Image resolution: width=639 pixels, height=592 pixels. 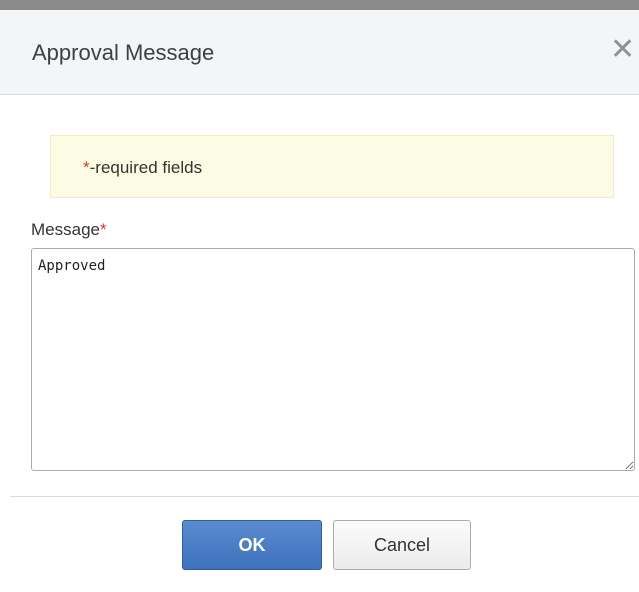 What do you see at coordinates (324, 496) in the screenshot?
I see `footer-divider` at bounding box center [324, 496].